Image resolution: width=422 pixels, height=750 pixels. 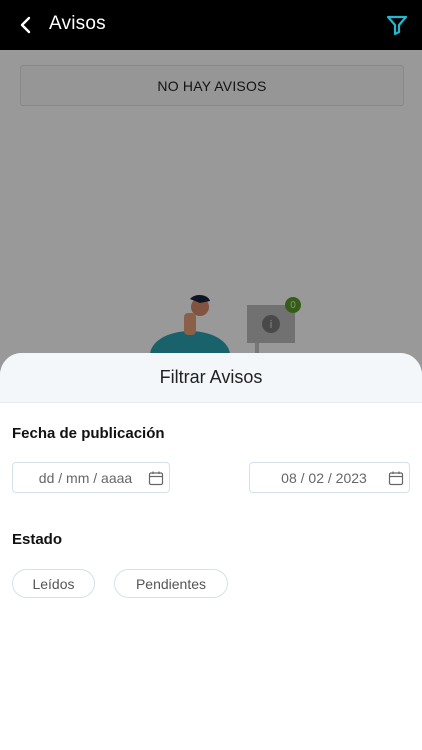 I want to click on page-title: Avisos, so click(x=77, y=23).